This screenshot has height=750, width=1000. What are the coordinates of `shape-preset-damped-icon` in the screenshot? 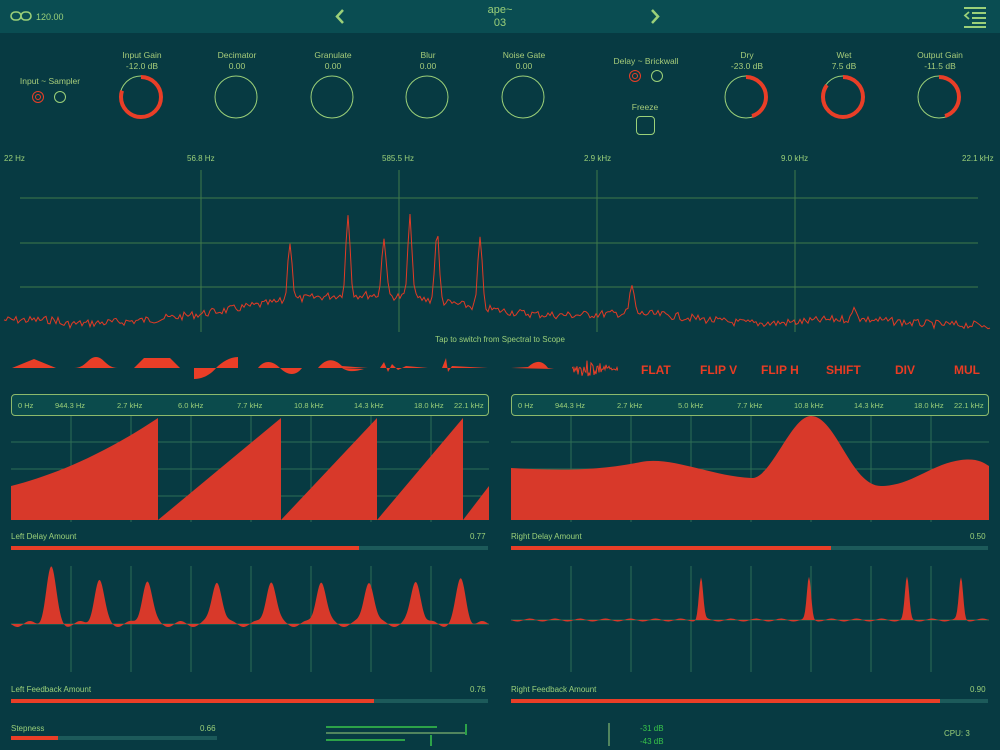 It's located at (404, 367).